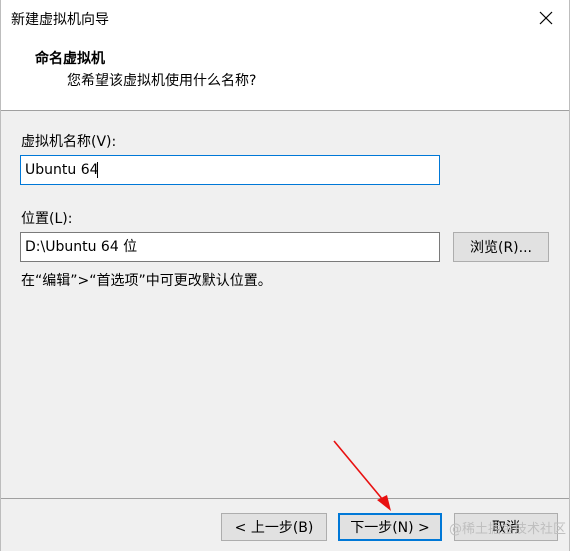  Describe the element at coordinates (285, 18) in the screenshot. I see `title-bar: 新建虚拟机向导` at that location.